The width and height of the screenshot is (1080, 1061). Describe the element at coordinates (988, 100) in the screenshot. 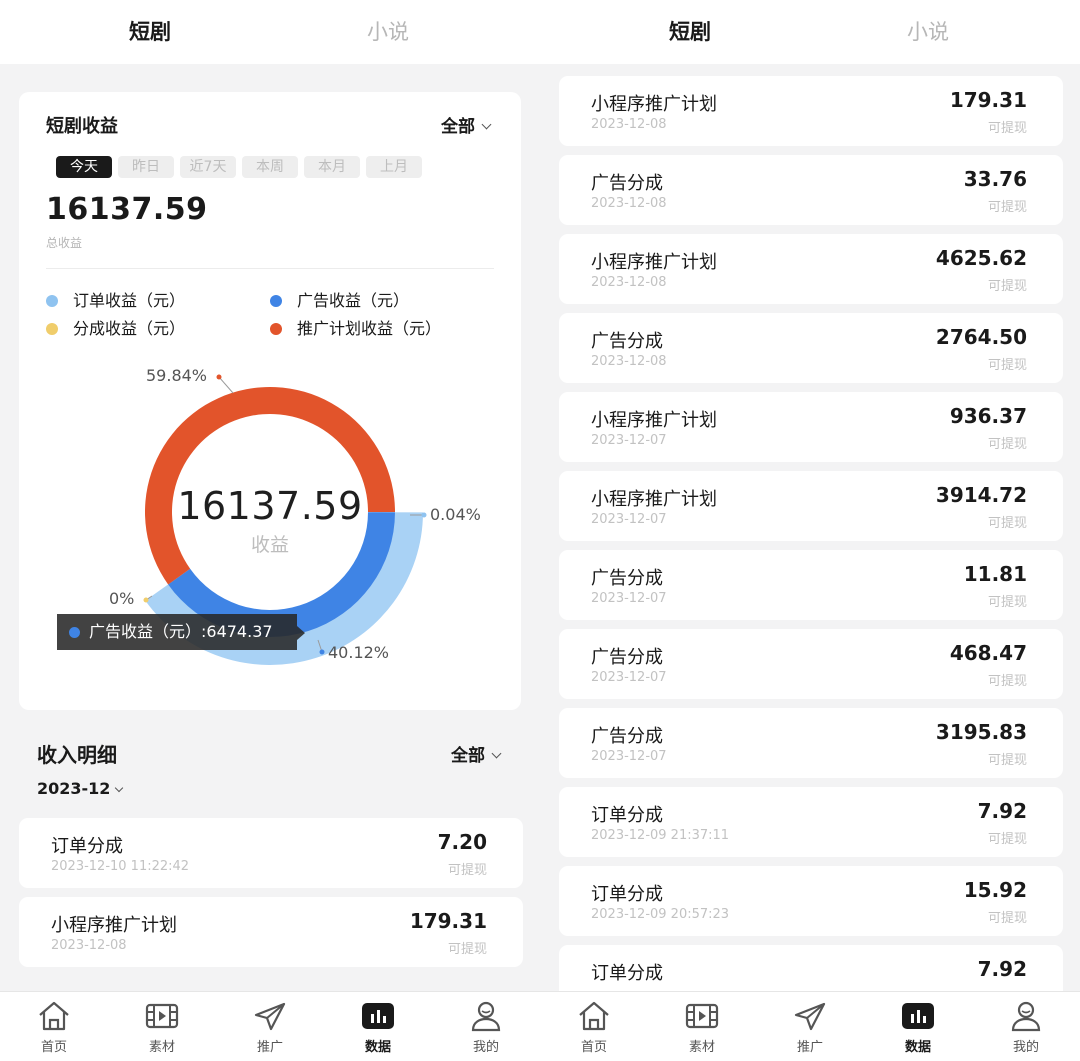

I see `transaction-amount: 179.31` at that location.